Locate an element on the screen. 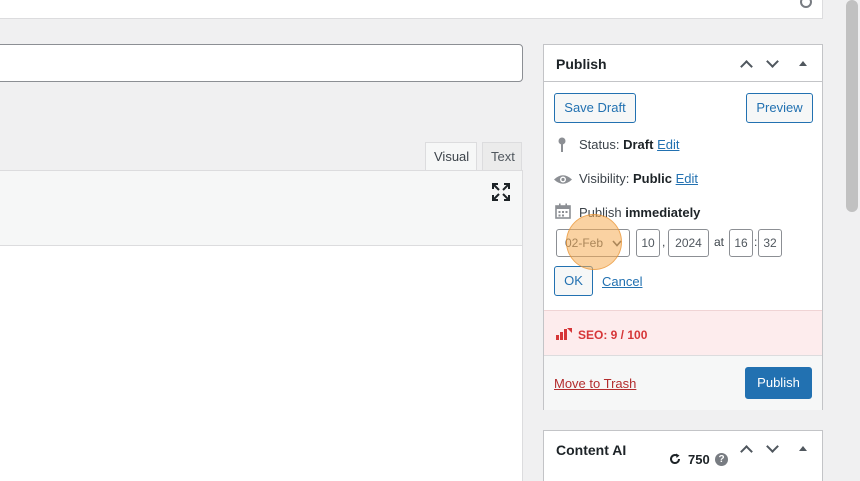  close-circle-icon is located at coordinates (806, 4).